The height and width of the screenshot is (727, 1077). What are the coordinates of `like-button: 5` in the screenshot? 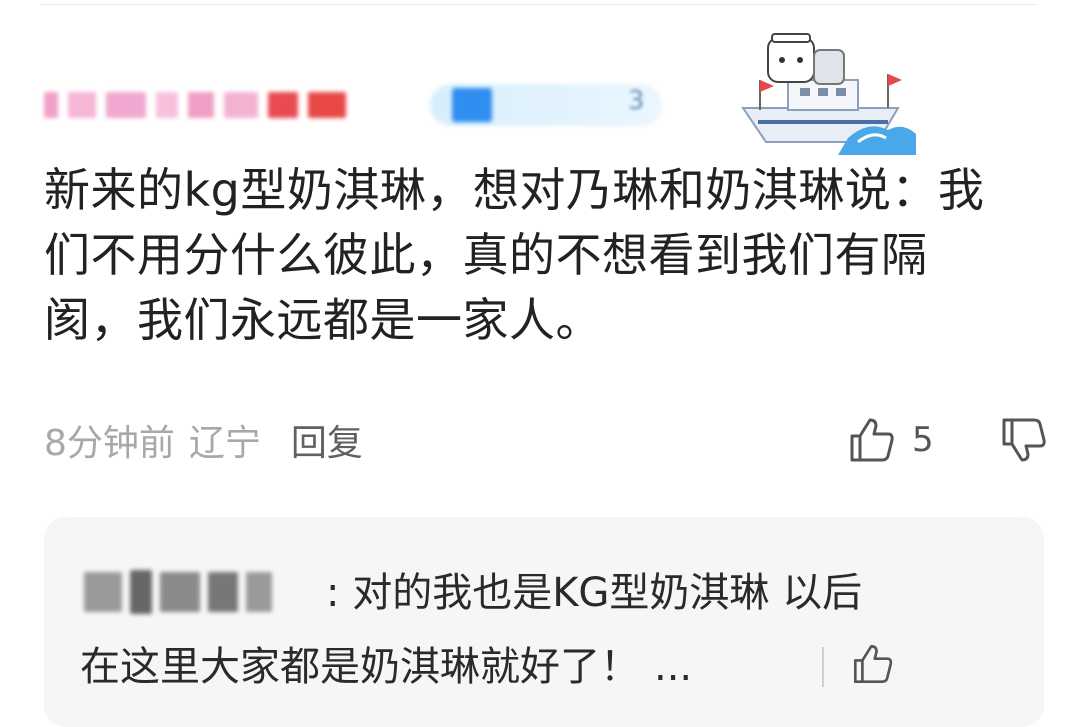 It's located at (890, 440).